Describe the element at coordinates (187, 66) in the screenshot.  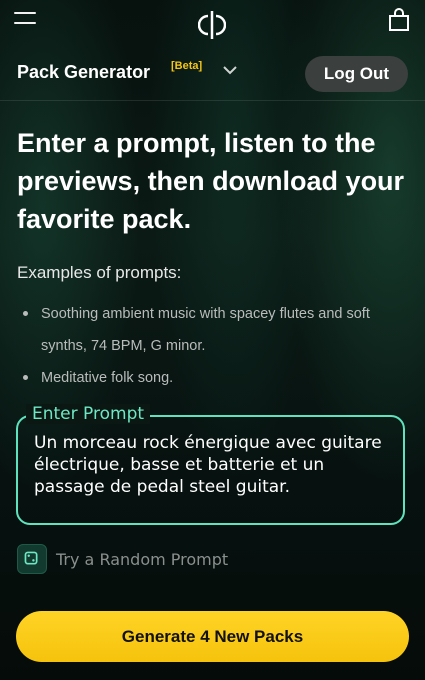
I see `beta-badge: [Beta]` at that location.